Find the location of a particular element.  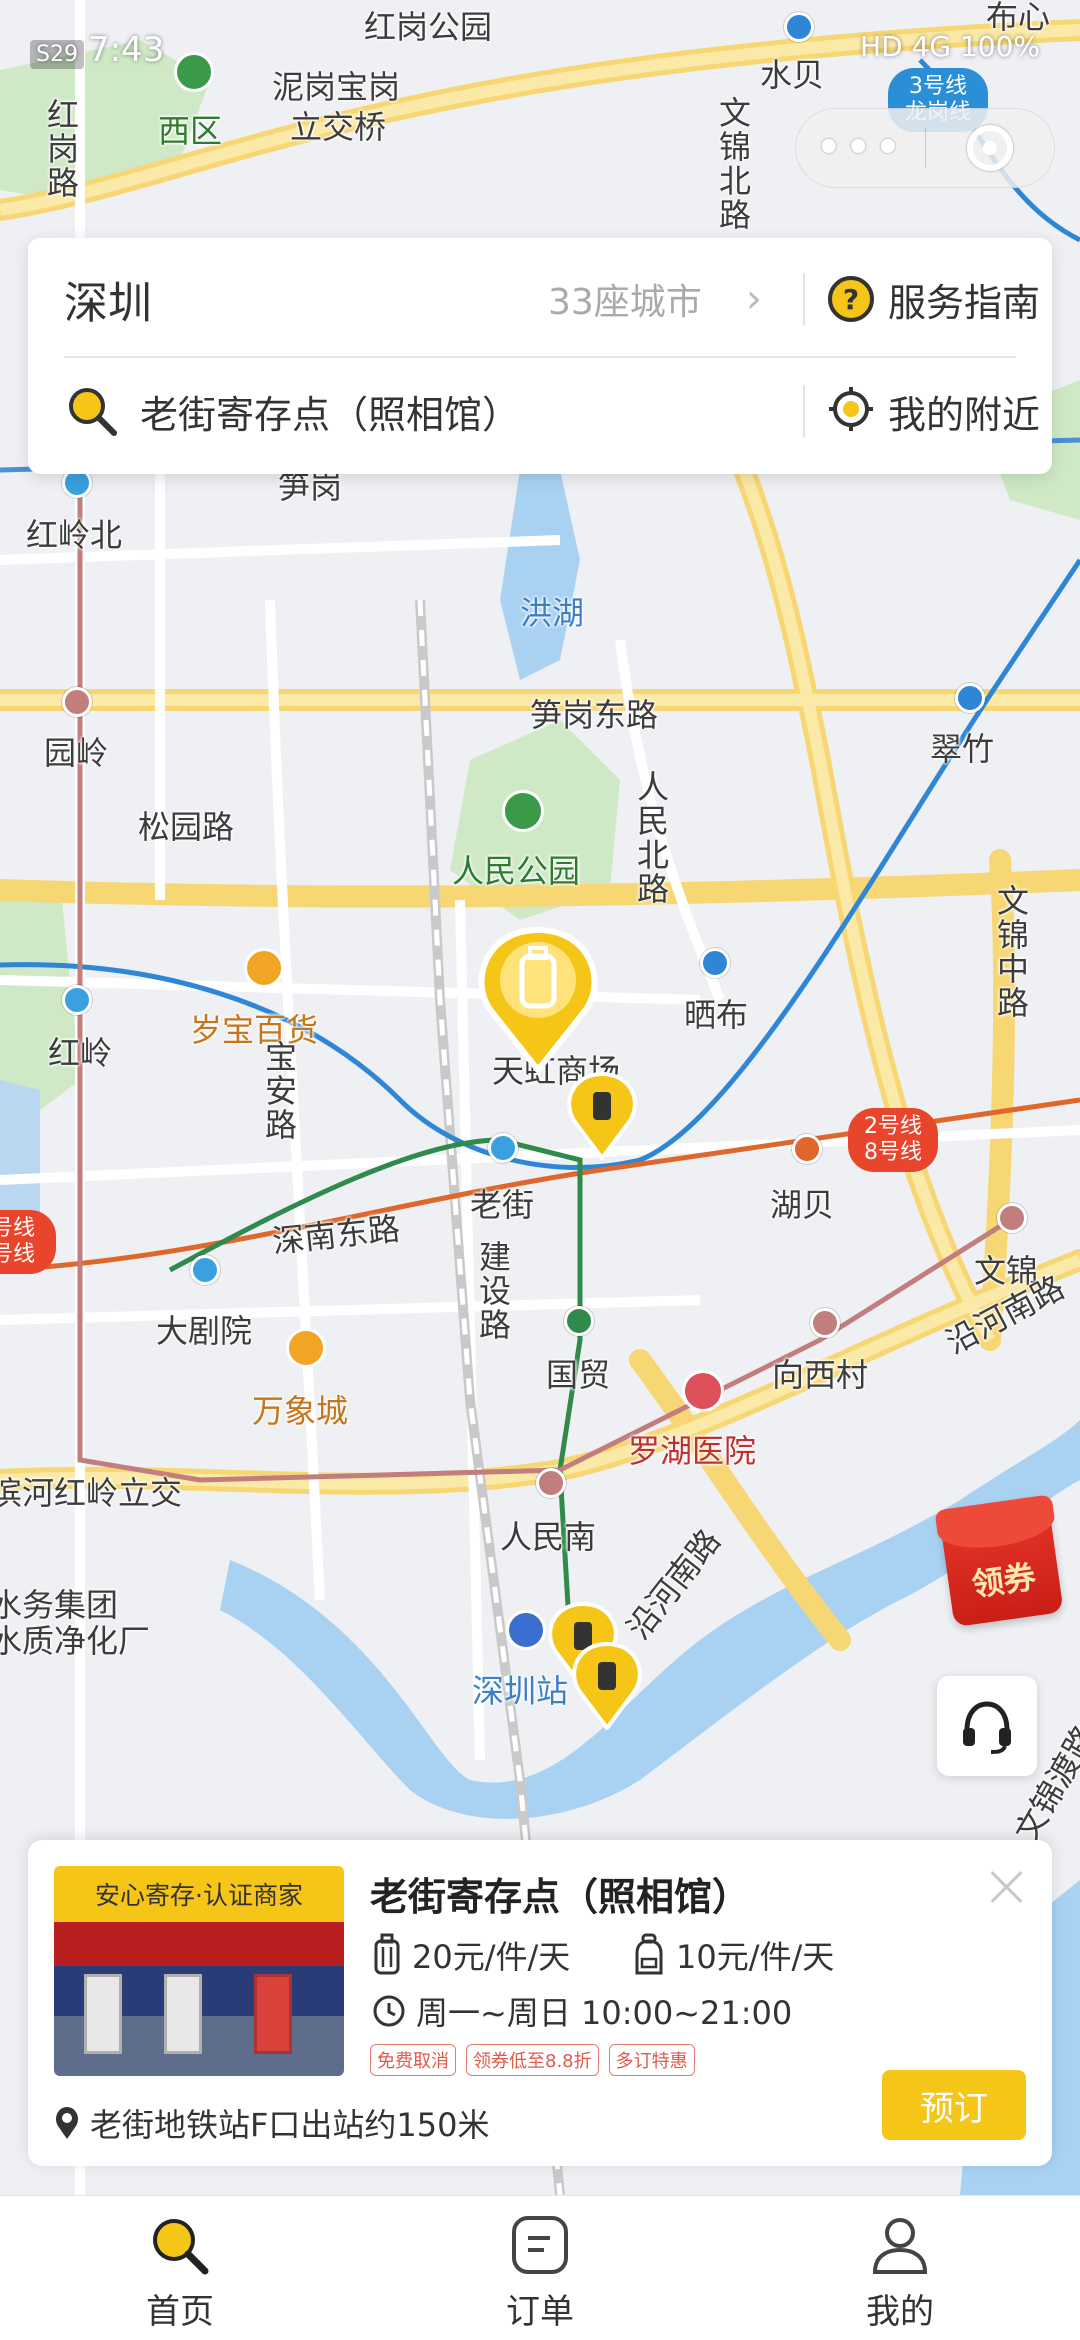

map-label: 红岭北 is located at coordinates (74, 535).